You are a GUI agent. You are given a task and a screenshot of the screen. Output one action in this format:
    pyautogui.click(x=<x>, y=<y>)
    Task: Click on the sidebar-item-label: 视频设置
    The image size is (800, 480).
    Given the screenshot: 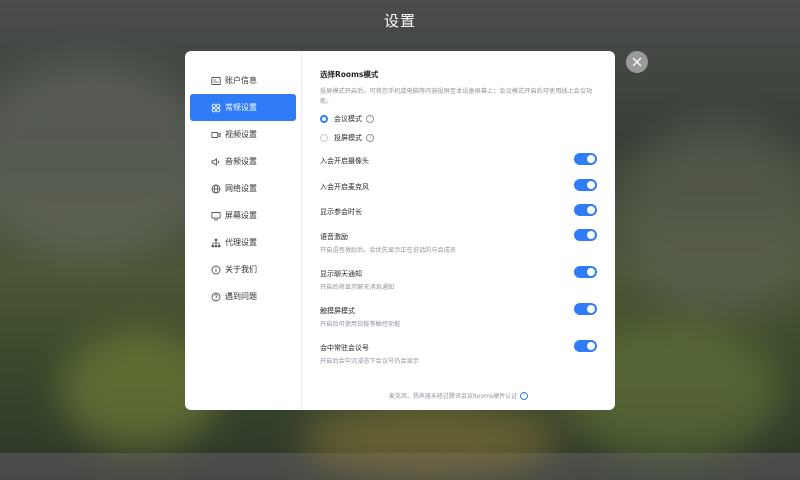 What is the action you would take?
    pyautogui.click(x=241, y=134)
    